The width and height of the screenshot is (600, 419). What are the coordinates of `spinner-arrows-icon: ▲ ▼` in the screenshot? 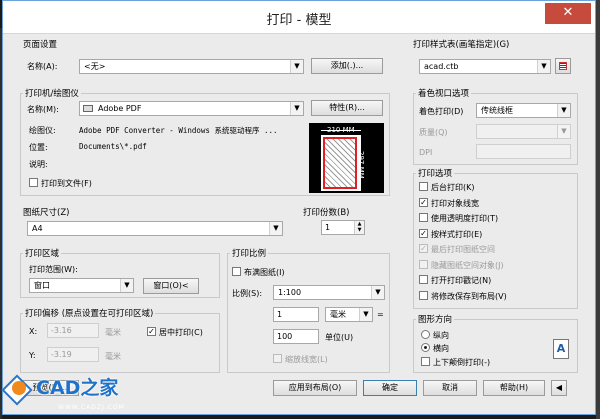 It's located at (359, 227).